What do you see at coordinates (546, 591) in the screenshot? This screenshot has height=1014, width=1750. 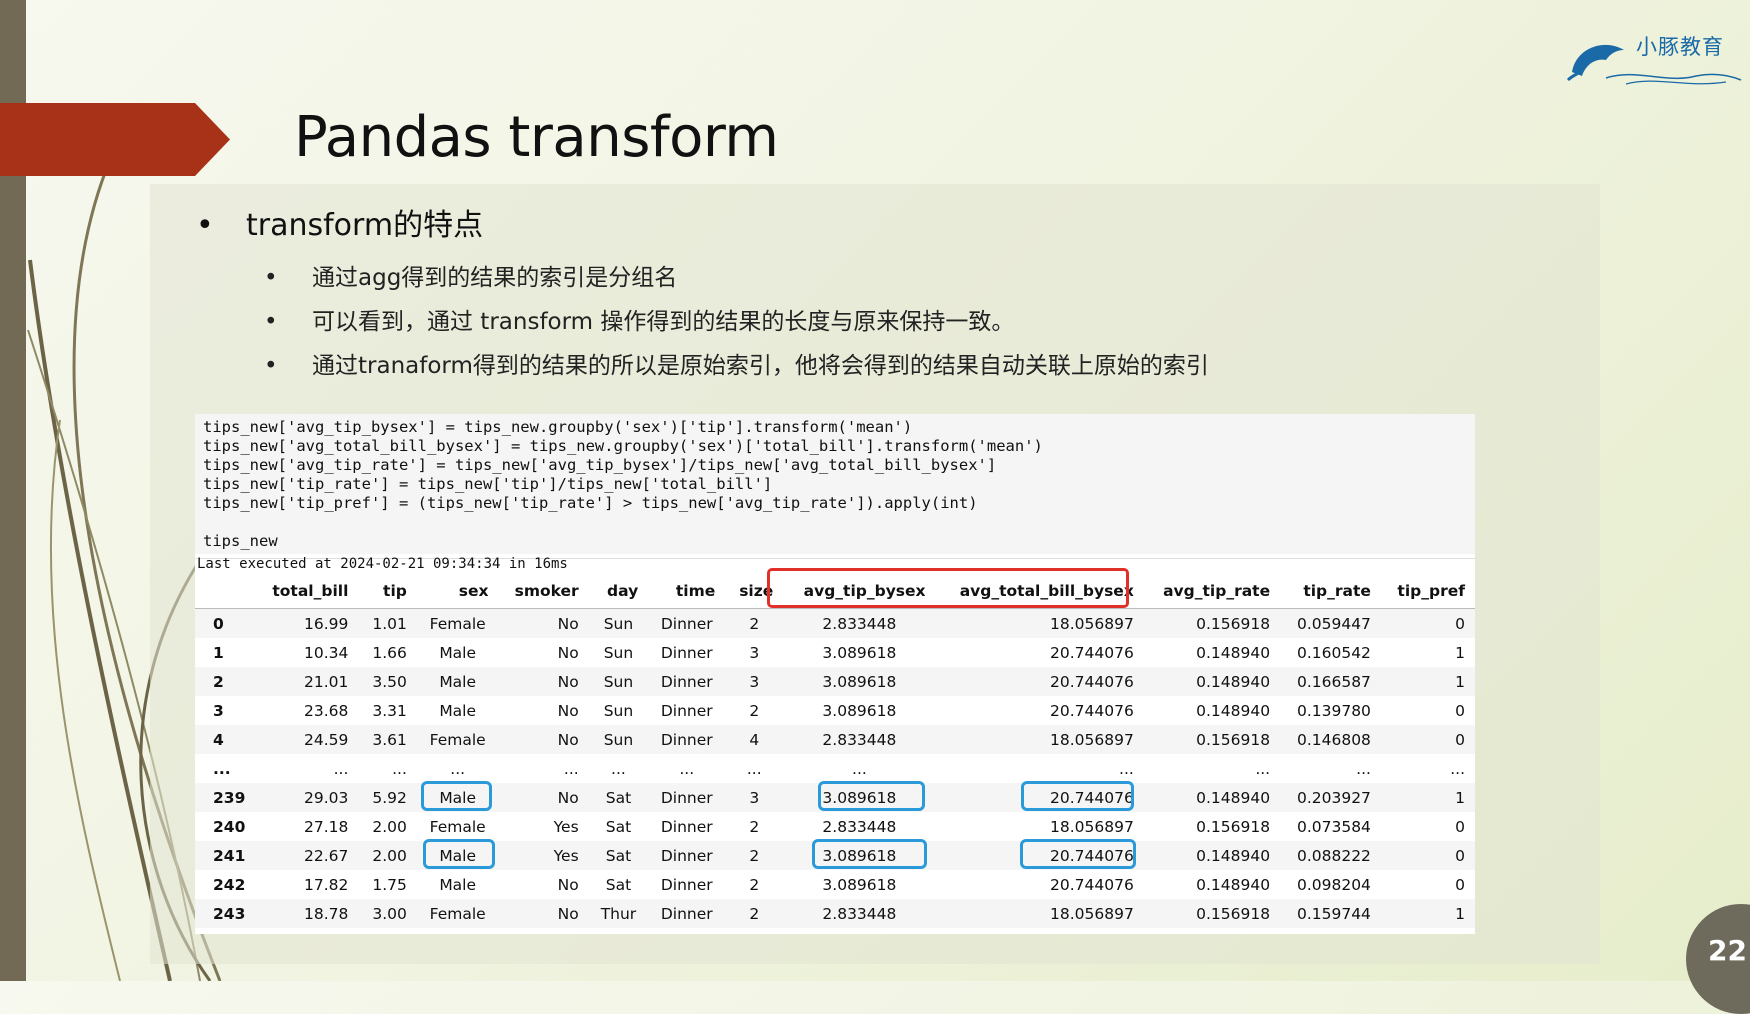 I see `column-header: smoker` at bounding box center [546, 591].